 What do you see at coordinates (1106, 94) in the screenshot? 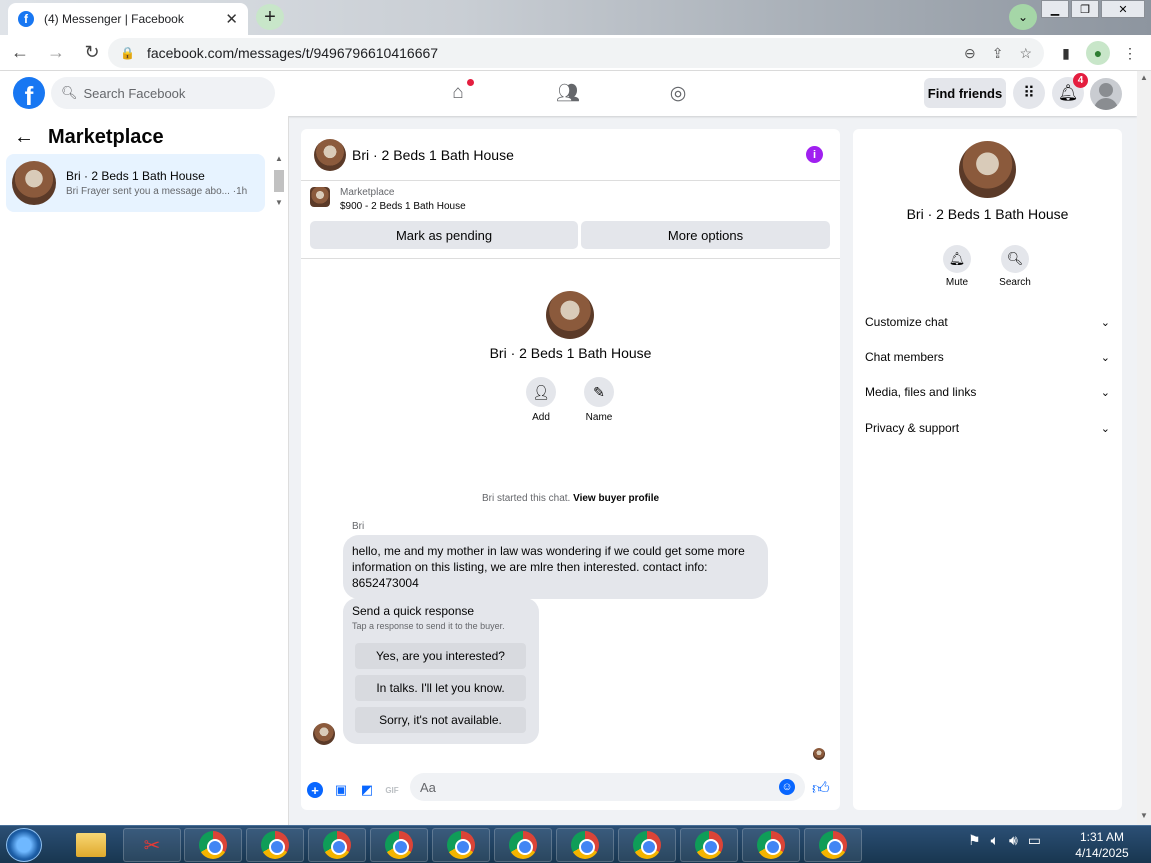
I see `account-avatar` at bounding box center [1106, 94].